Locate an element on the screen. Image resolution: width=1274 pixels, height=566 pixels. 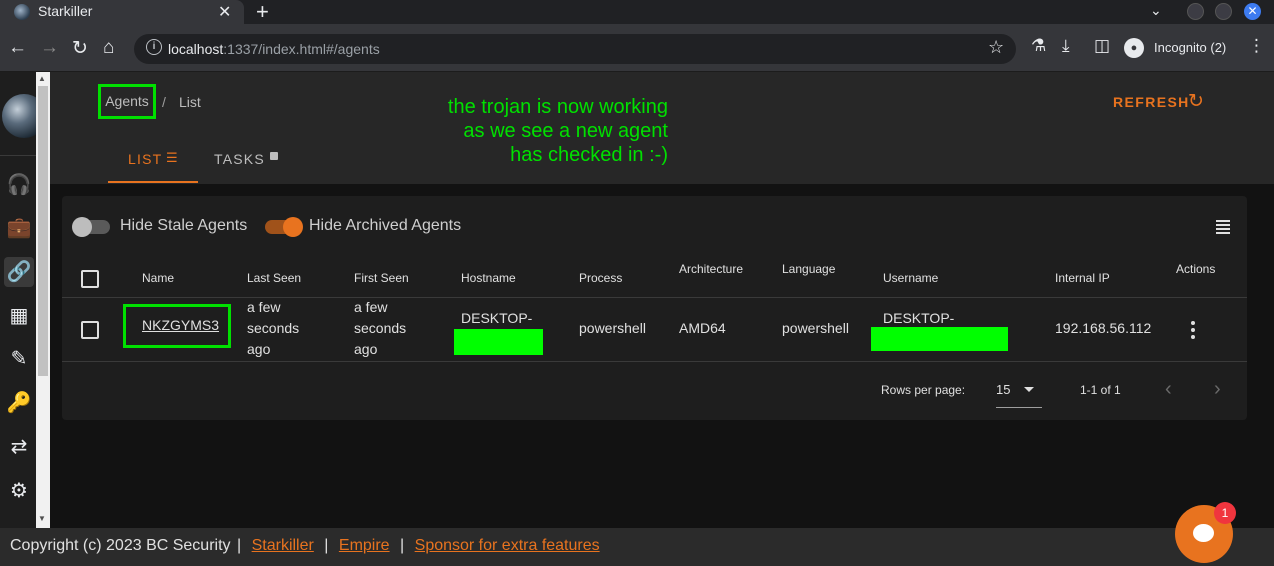
breadcrumb-agents: Agents is located at coordinates (127, 101).